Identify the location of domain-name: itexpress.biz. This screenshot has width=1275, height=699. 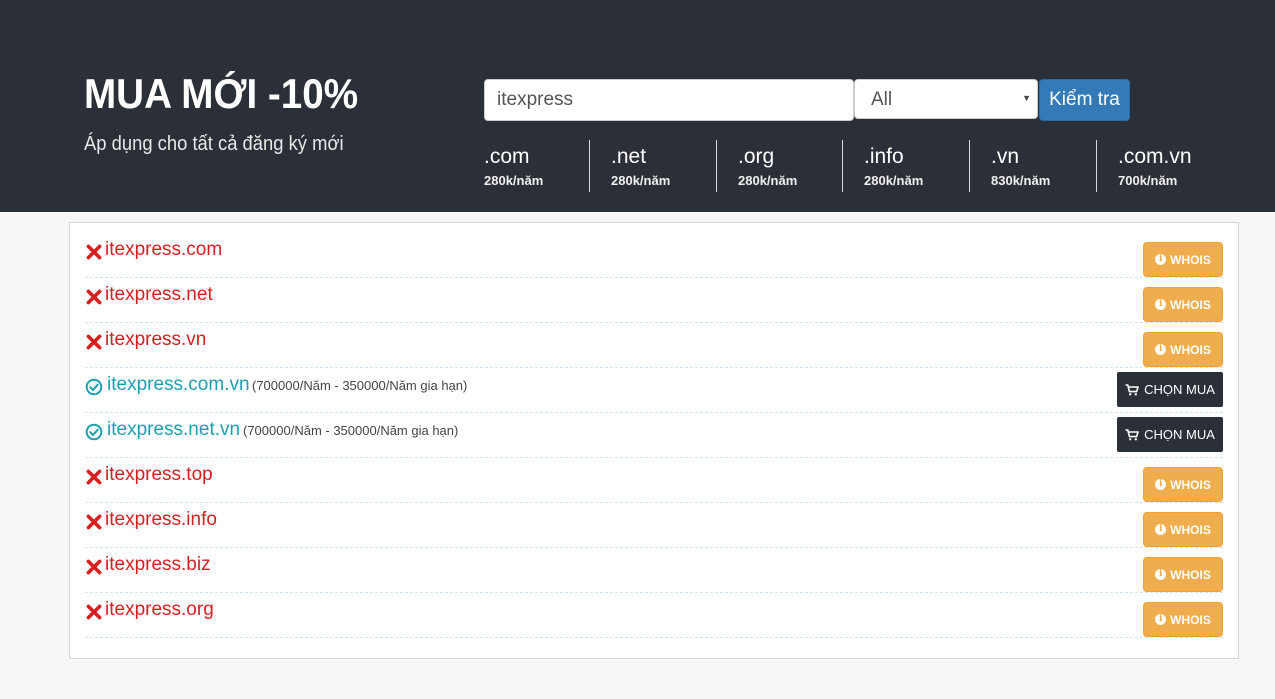
(158, 565).